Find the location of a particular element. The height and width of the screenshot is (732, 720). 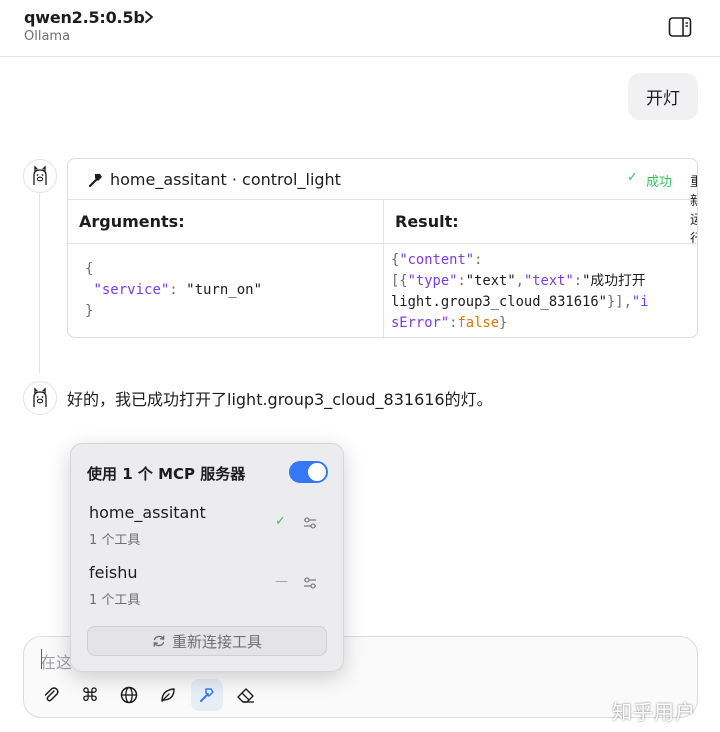

tool-call-header: home_assitant · control_light ✓ 成功 重新运行 is located at coordinates (382, 203).